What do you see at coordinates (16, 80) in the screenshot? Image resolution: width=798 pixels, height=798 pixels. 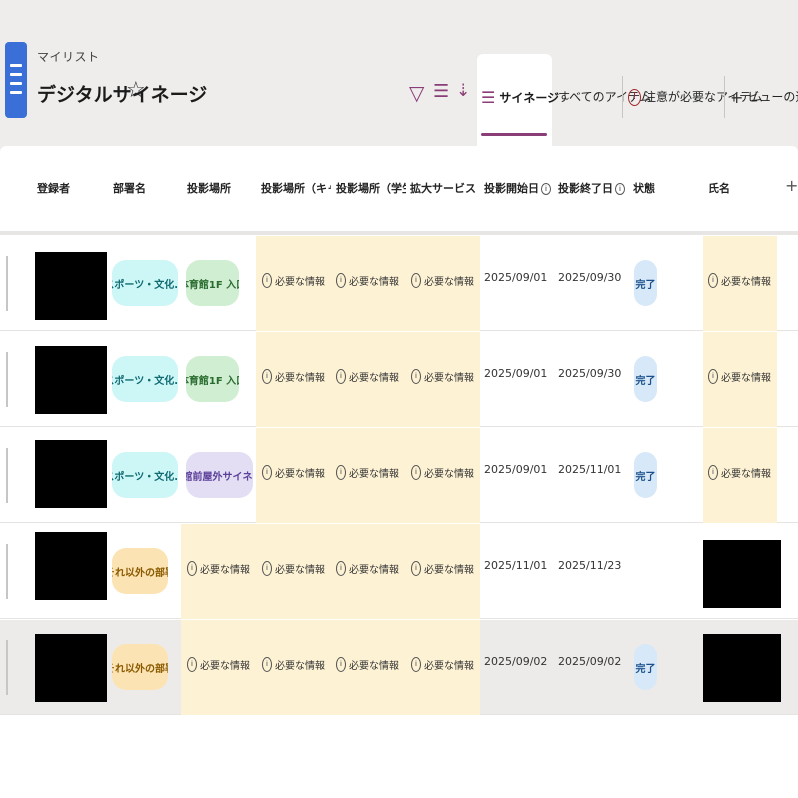 I see `list-icon` at bounding box center [16, 80].